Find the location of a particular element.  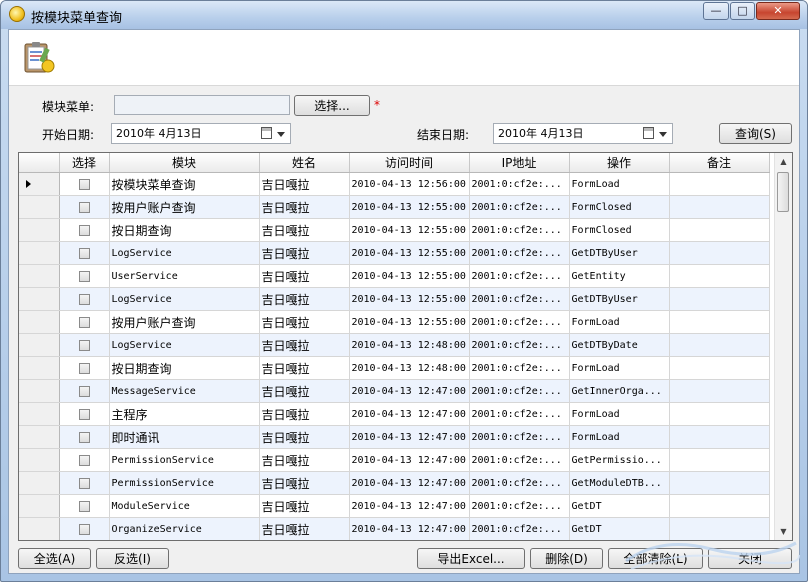

column-header: 姓名 is located at coordinates (304, 163).